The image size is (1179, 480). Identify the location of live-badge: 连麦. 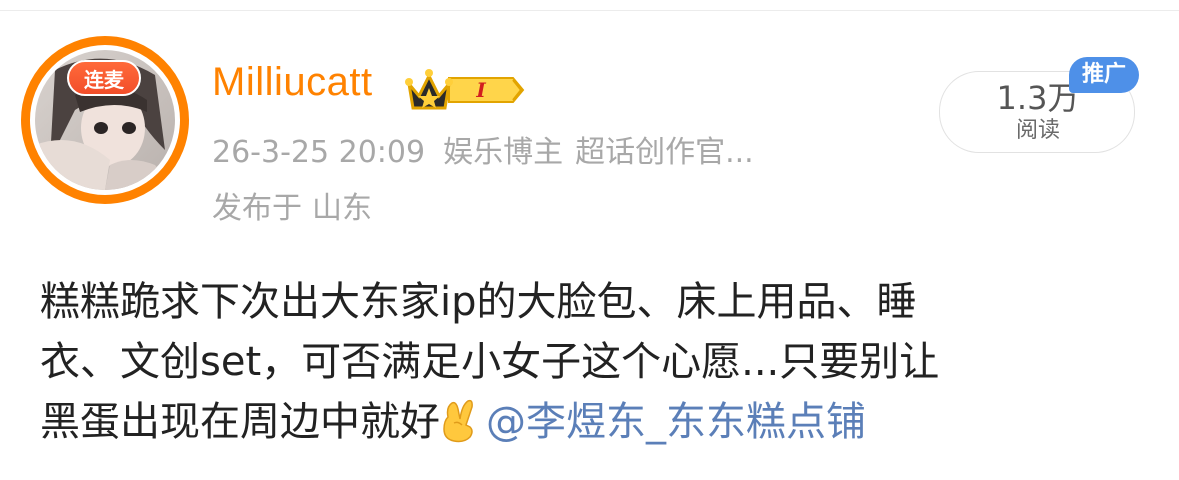
(104, 78).